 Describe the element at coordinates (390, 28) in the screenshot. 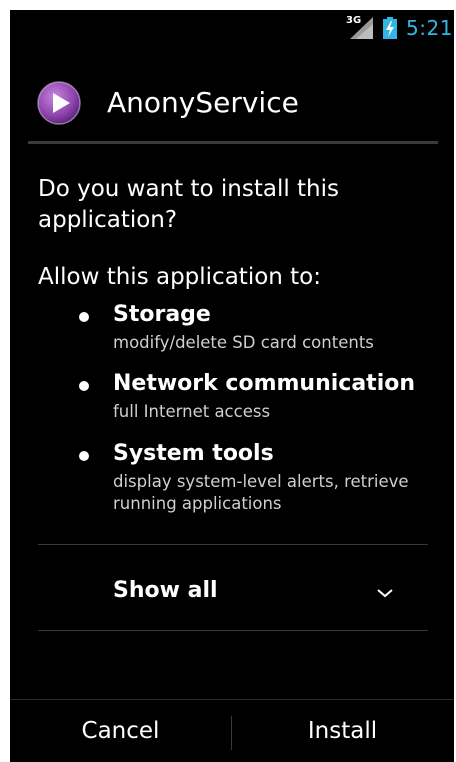

I see `battery-charging-icon` at that location.